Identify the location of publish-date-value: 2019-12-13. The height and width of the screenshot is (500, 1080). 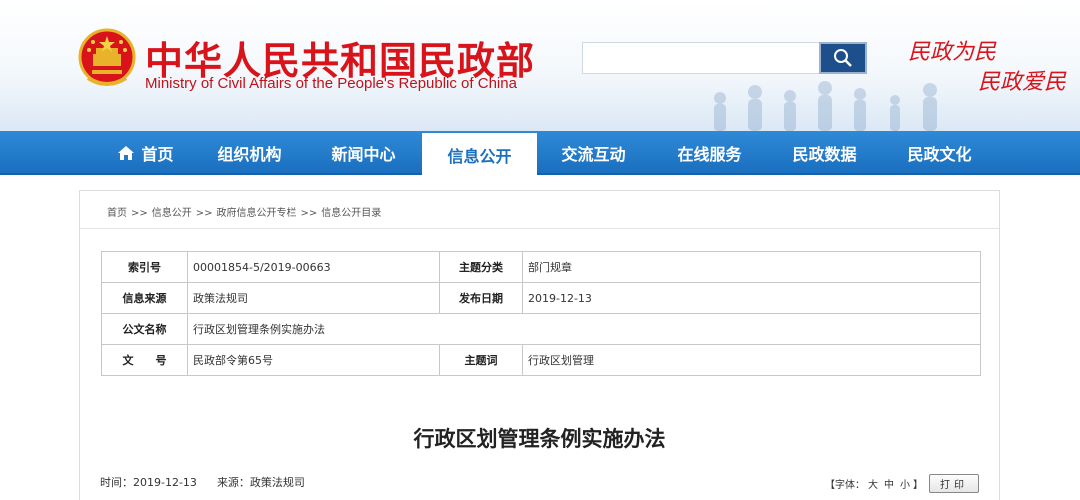
(751, 298).